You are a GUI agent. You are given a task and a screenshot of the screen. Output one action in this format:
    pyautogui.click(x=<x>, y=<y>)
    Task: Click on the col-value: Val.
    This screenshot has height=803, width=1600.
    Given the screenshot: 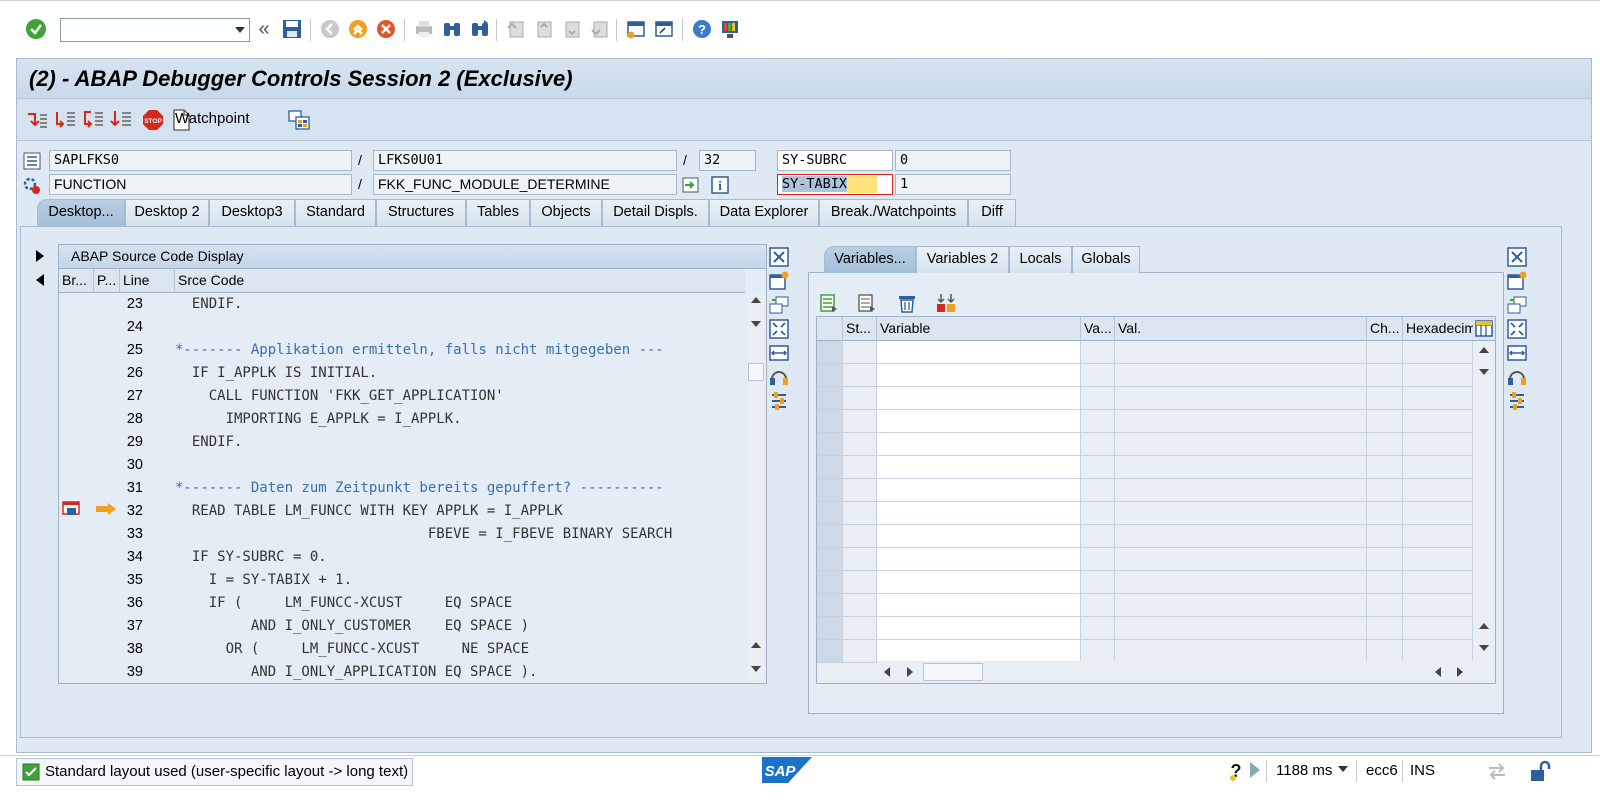 What is the action you would take?
    pyautogui.click(x=1241, y=329)
    